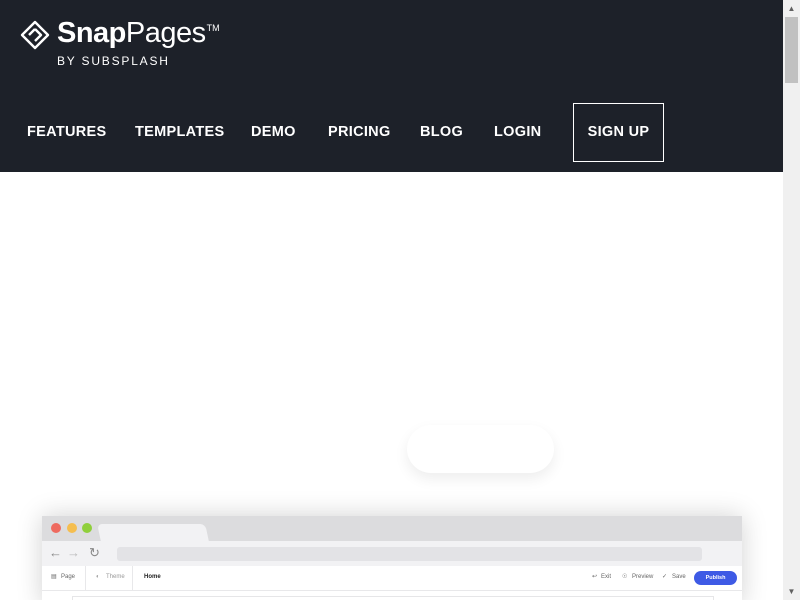 The image size is (800, 600). What do you see at coordinates (94, 552) in the screenshot?
I see `reload-icon: ↻` at bounding box center [94, 552].